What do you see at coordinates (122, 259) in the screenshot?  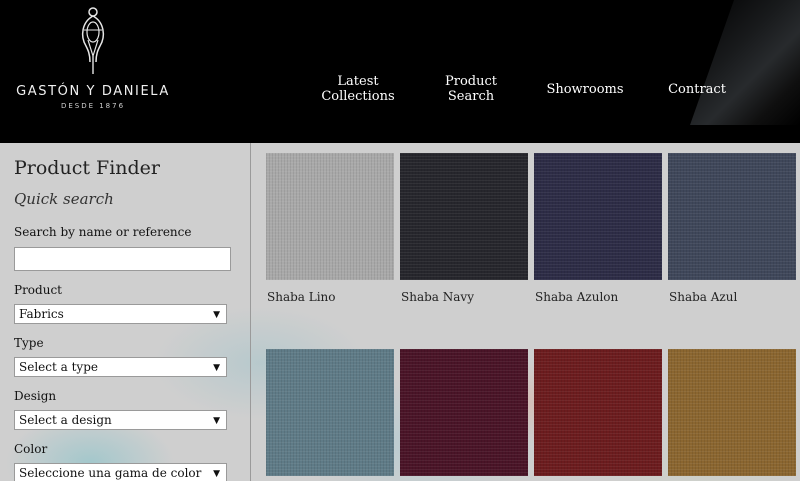 I see `search-input` at bounding box center [122, 259].